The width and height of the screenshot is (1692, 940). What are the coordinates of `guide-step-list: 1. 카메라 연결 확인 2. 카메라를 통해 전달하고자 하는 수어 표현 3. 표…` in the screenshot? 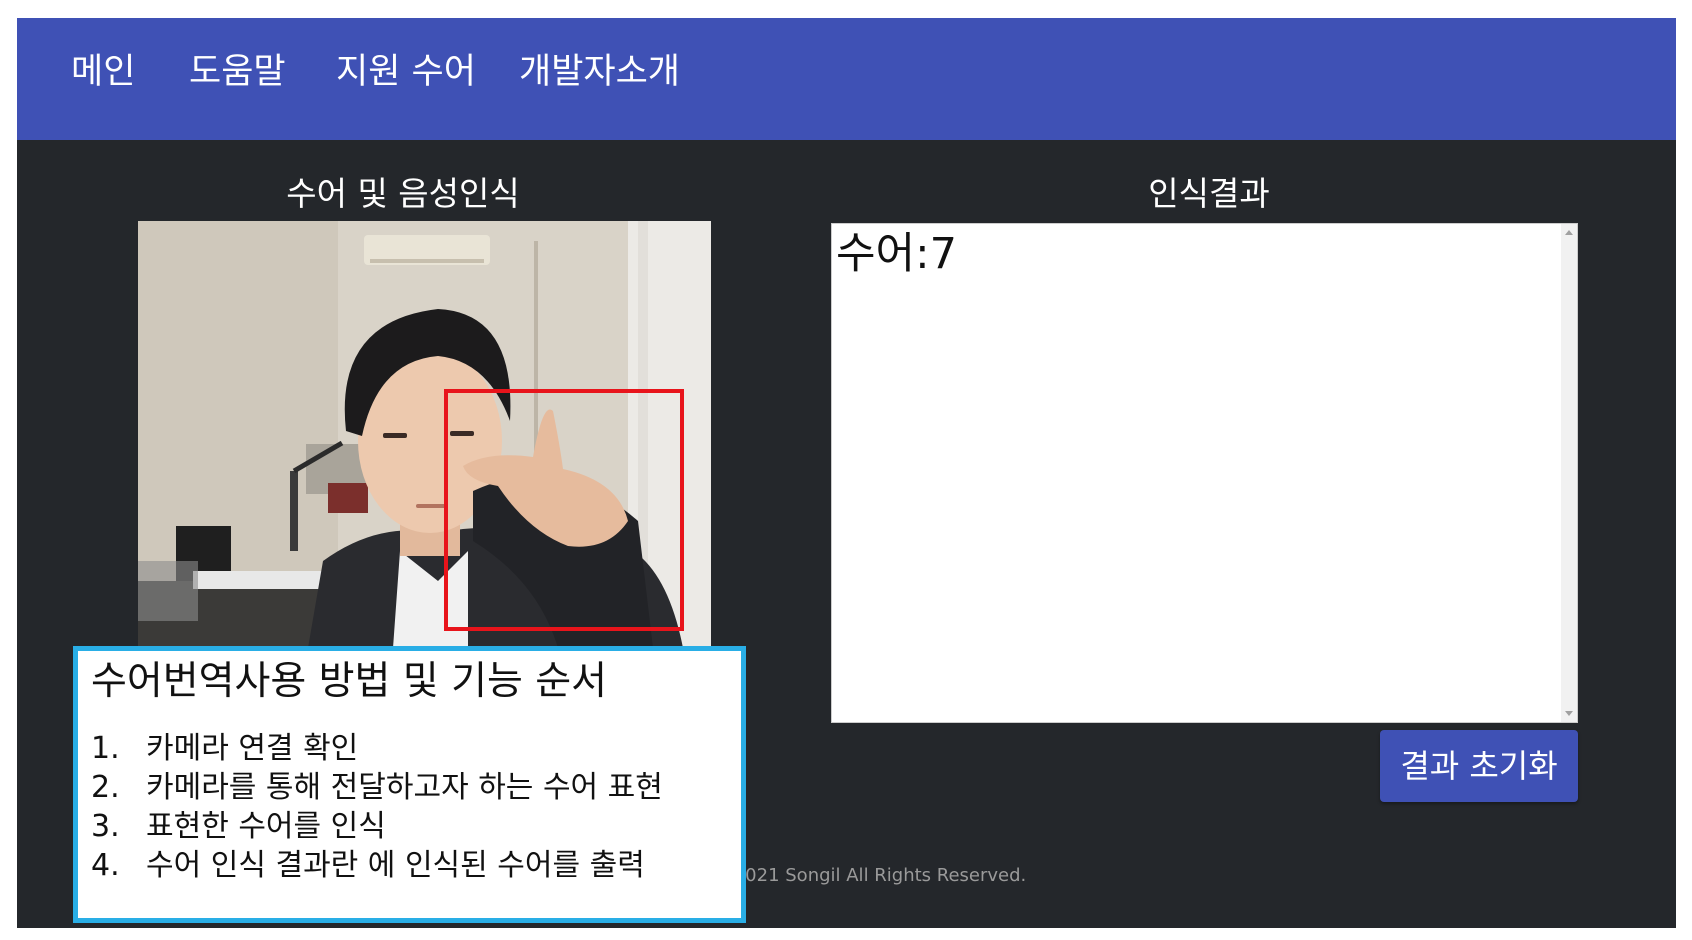 It's located at (416, 807).